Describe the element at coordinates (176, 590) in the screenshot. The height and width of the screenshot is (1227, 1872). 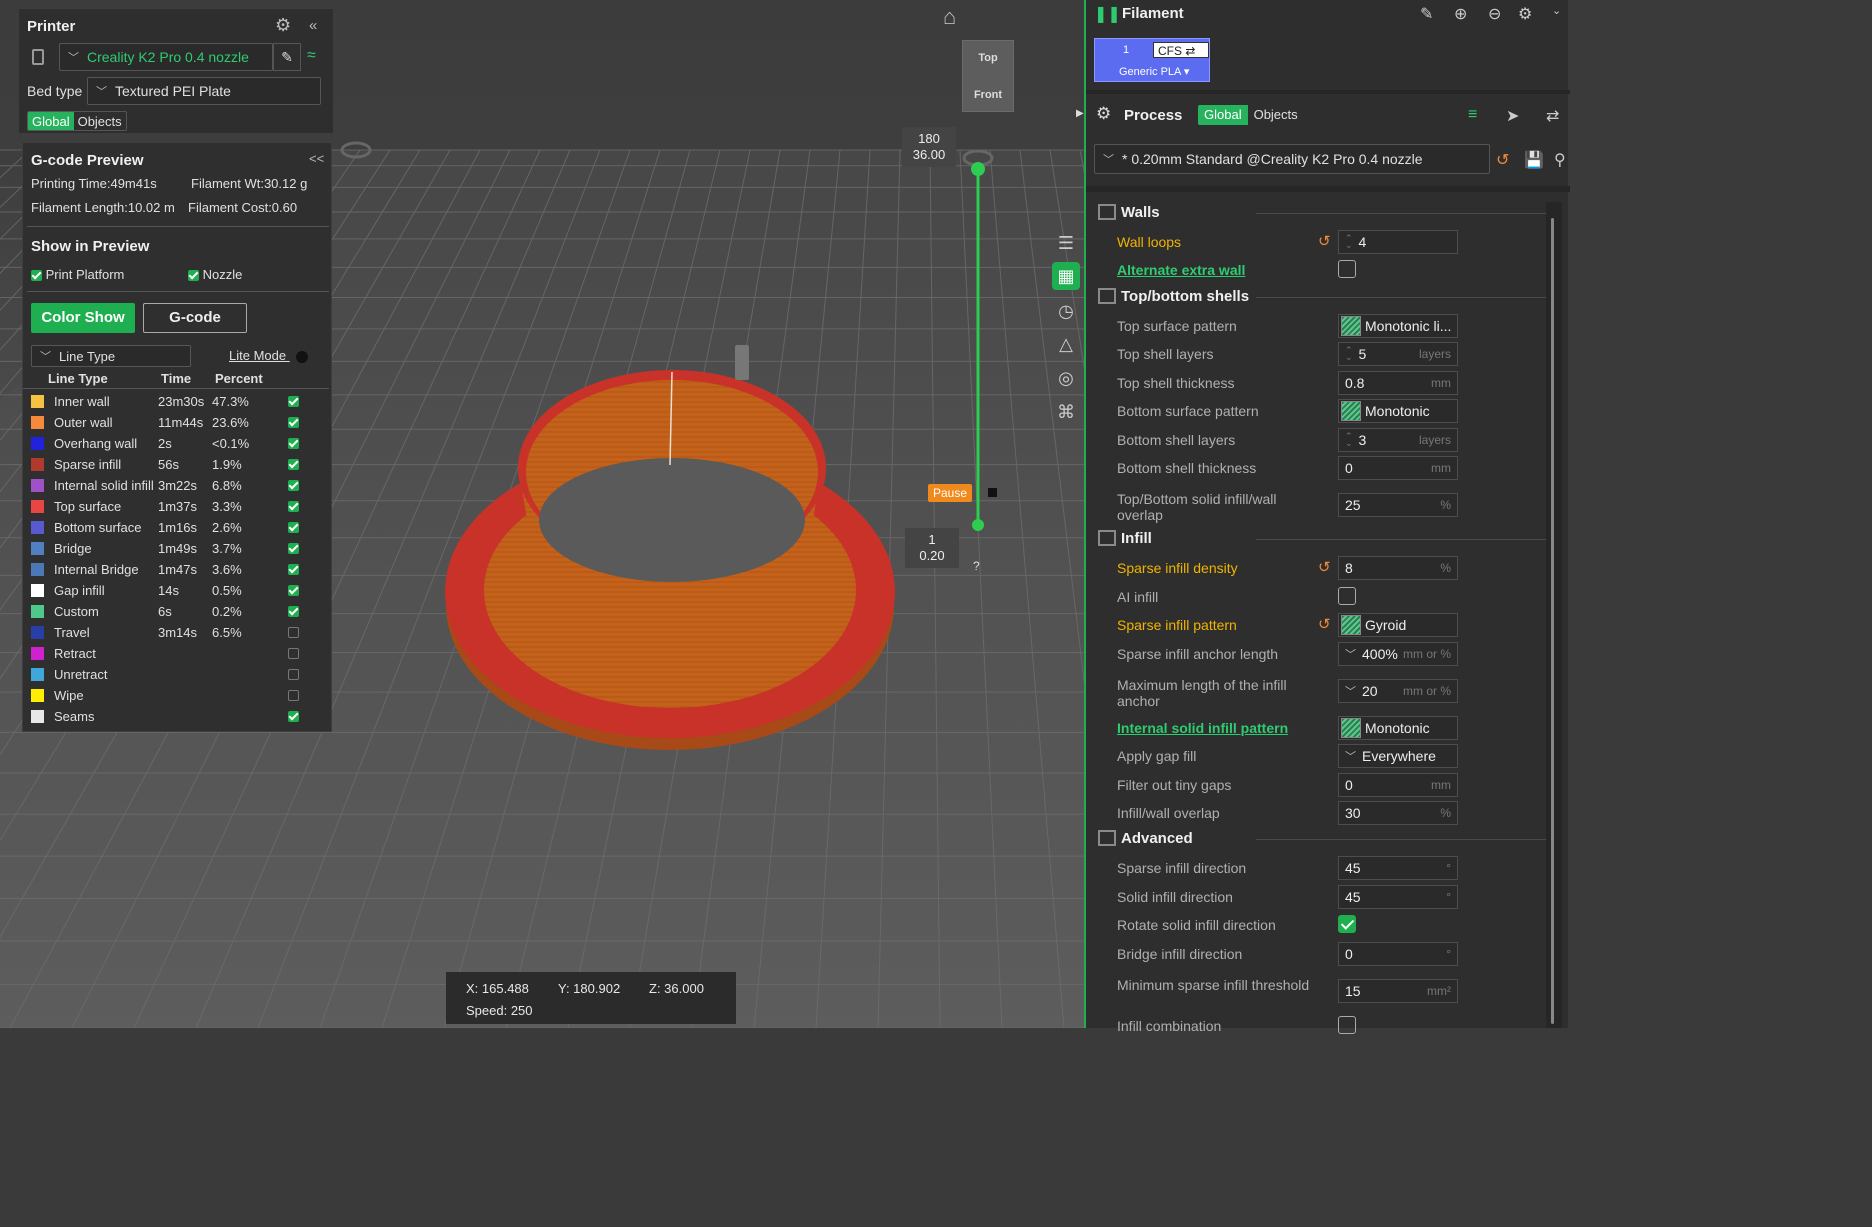
I see `line-type-row: Gap infill 14s 0.5%` at that location.